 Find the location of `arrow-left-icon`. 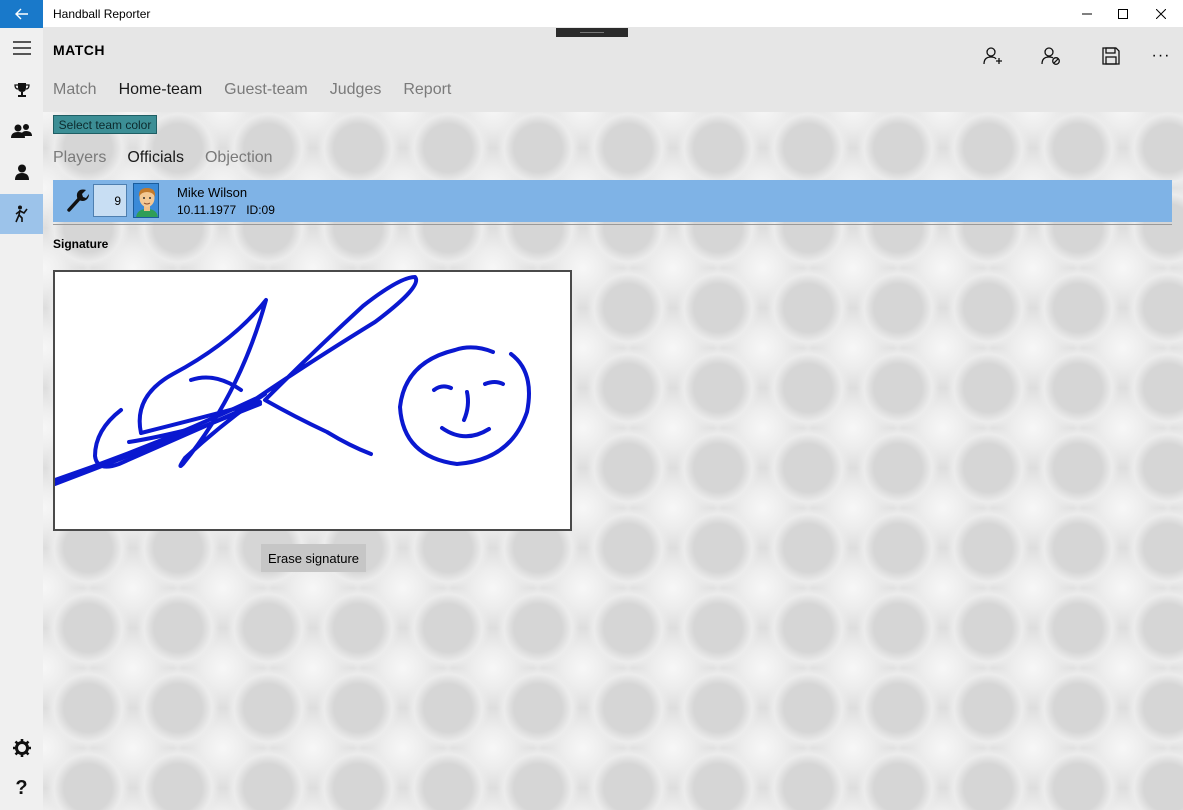

arrow-left-icon is located at coordinates (21, 14).